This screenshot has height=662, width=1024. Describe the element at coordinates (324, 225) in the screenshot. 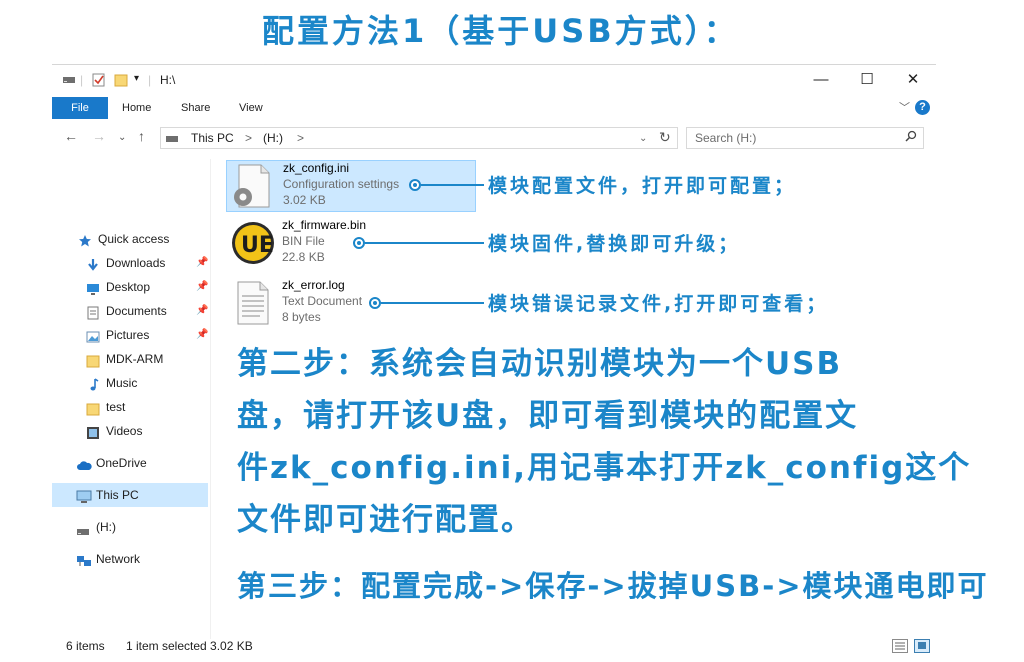

I see `file-name: zk_firmware.bin` at that location.